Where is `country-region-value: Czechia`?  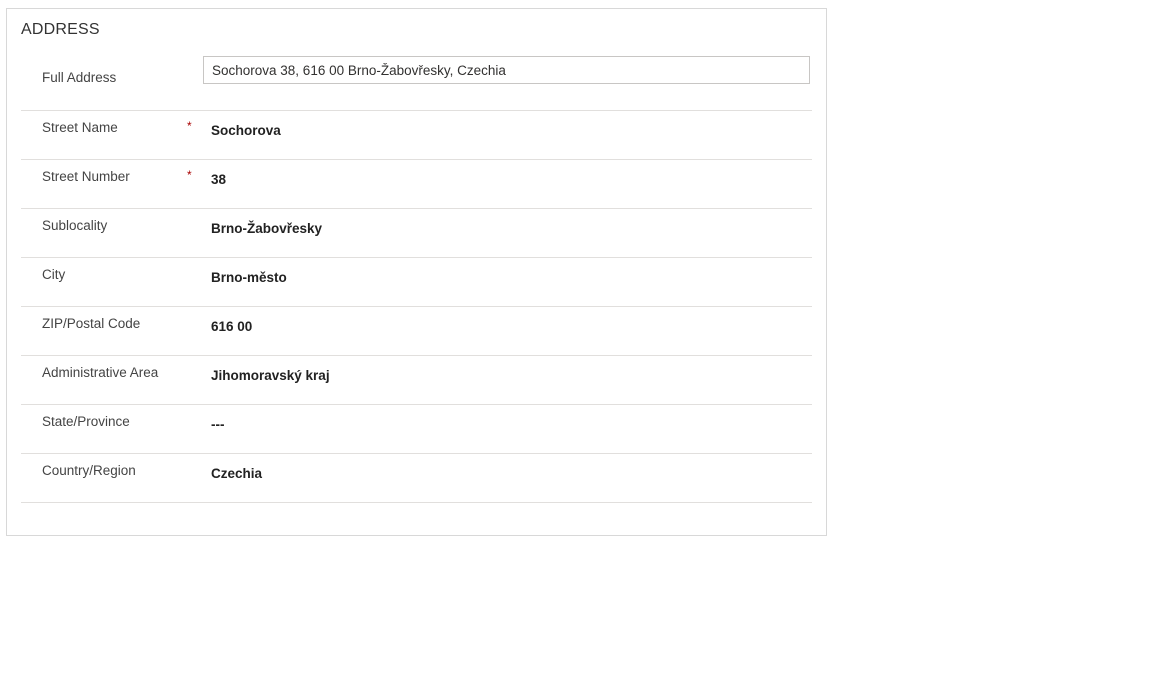
country-region-value: Czechia is located at coordinates (236, 474).